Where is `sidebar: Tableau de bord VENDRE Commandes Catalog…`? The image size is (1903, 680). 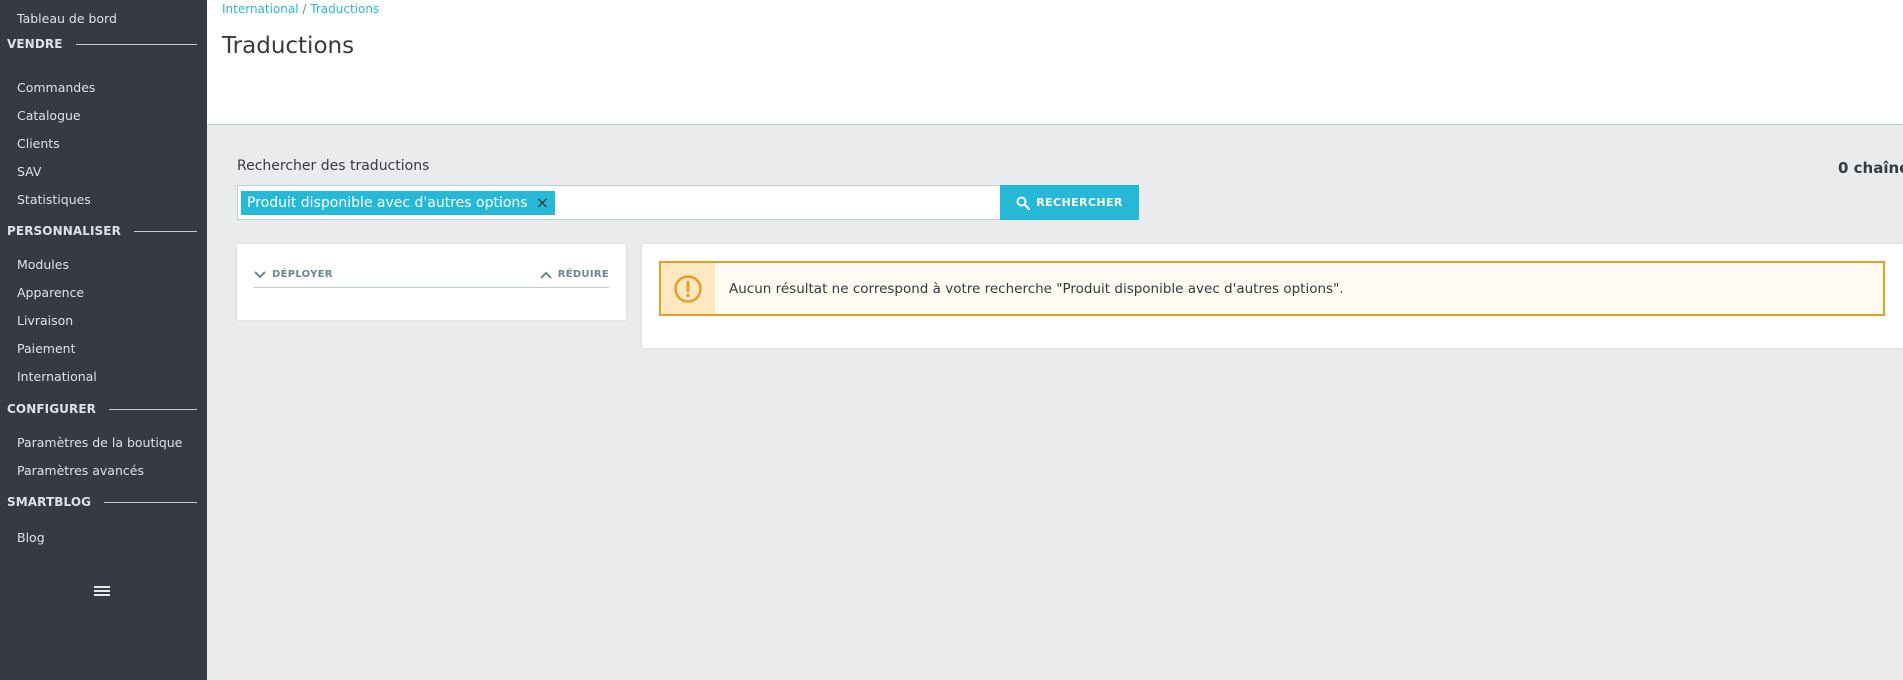 sidebar: Tableau de bord VENDRE Commandes Catalog… is located at coordinates (103, 340).